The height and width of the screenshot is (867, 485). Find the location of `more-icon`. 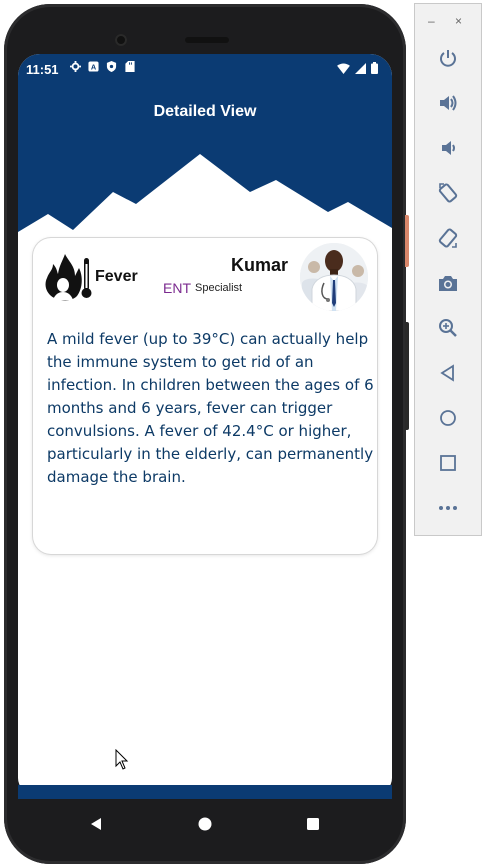

more-icon is located at coordinates (448, 508).